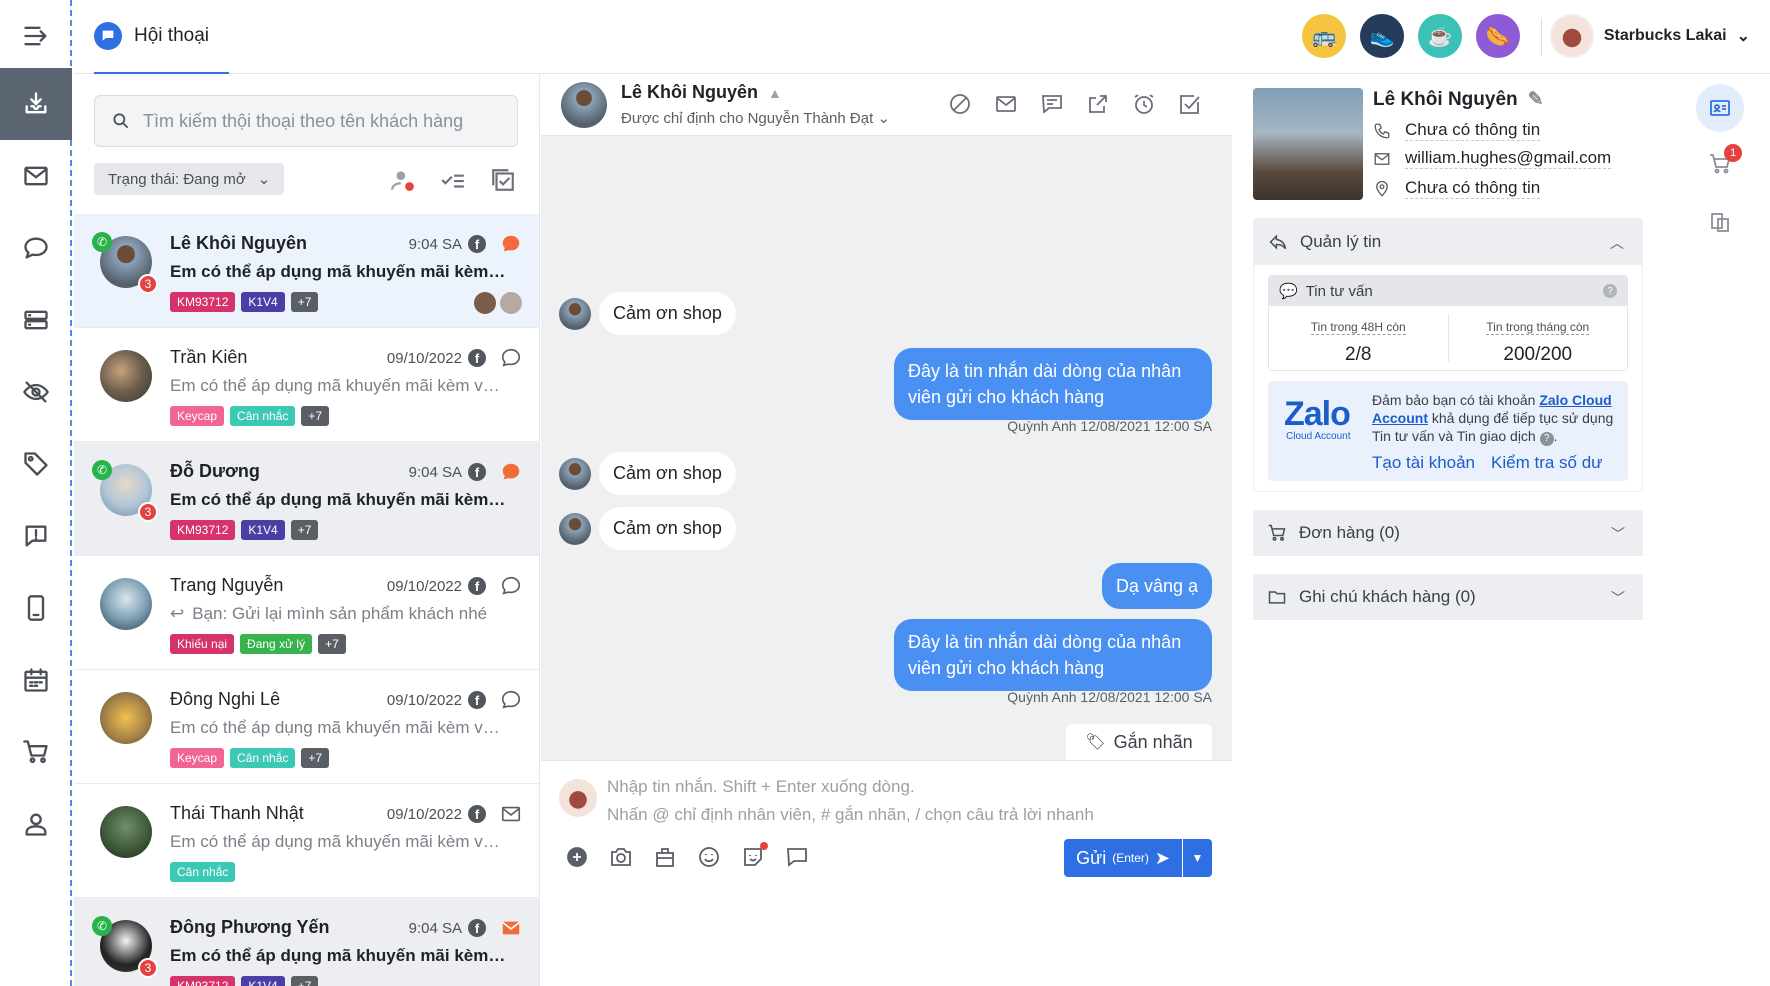 This screenshot has width=1770, height=986. Describe the element at coordinates (209, 357) in the screenshot. I see `contact-name: Trần Kiên` at that location.